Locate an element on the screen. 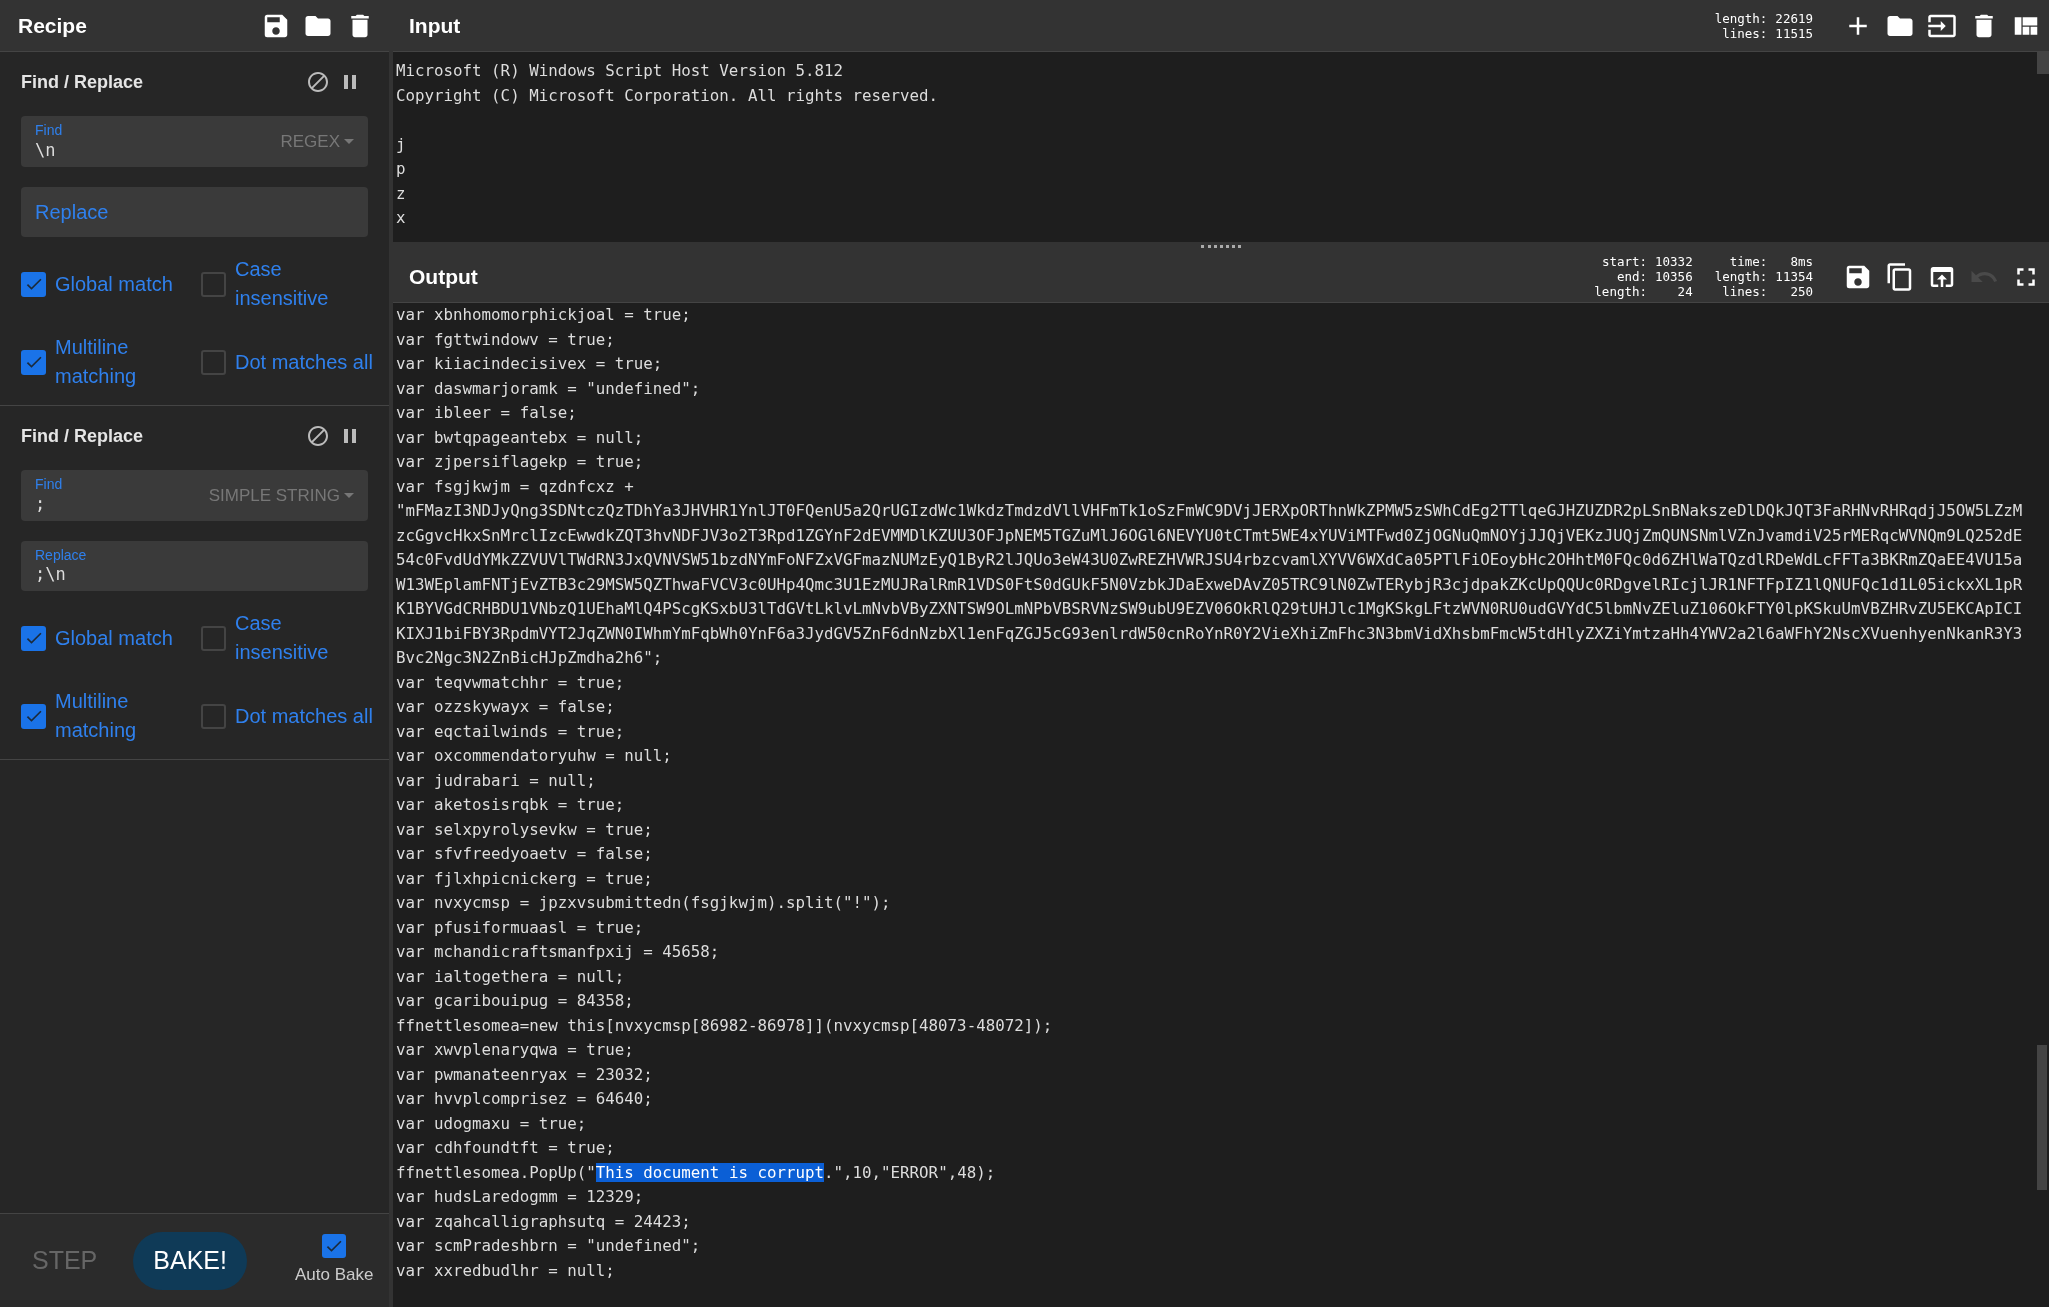  output-line: var judrabari = null; is located at coordinates (496, 780).